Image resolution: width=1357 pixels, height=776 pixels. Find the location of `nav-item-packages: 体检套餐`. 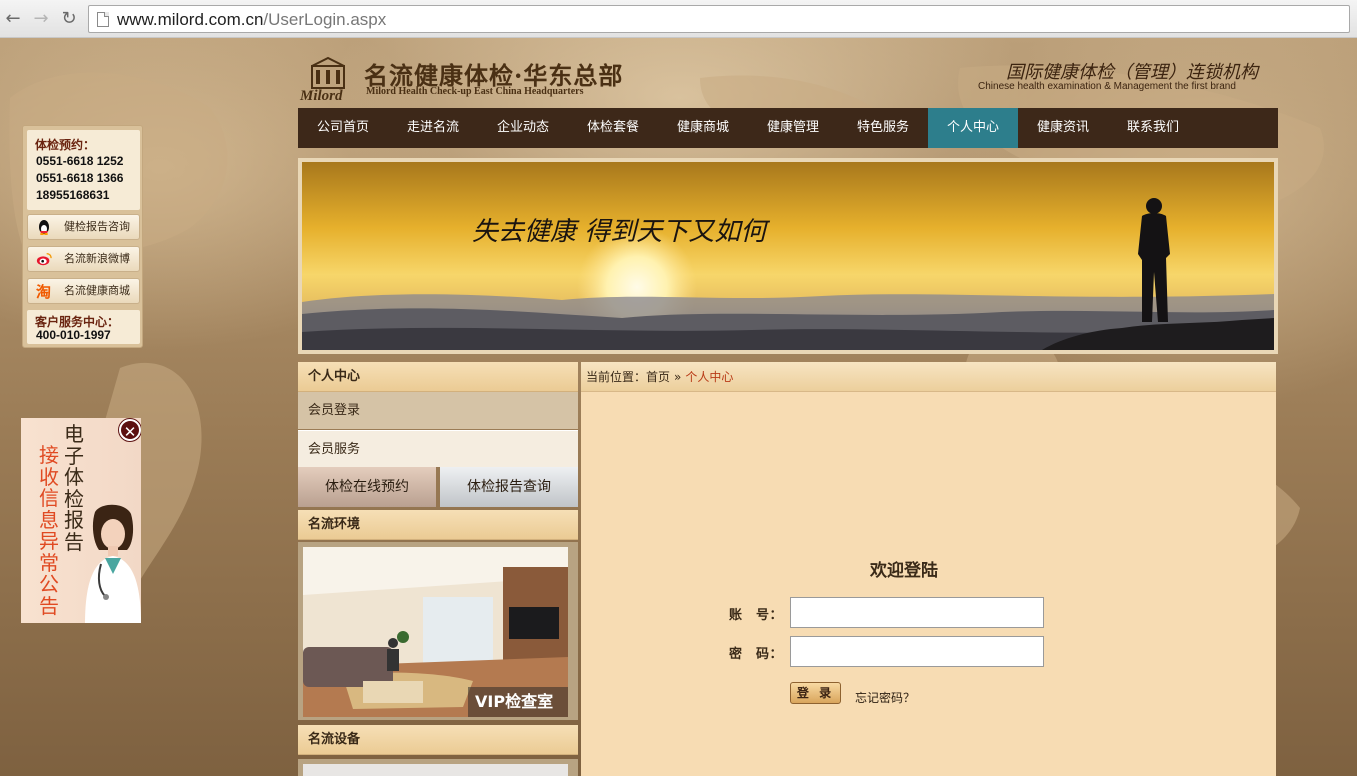

nav-item-packages: 体检套餐 is located at coordinates (613, 128).